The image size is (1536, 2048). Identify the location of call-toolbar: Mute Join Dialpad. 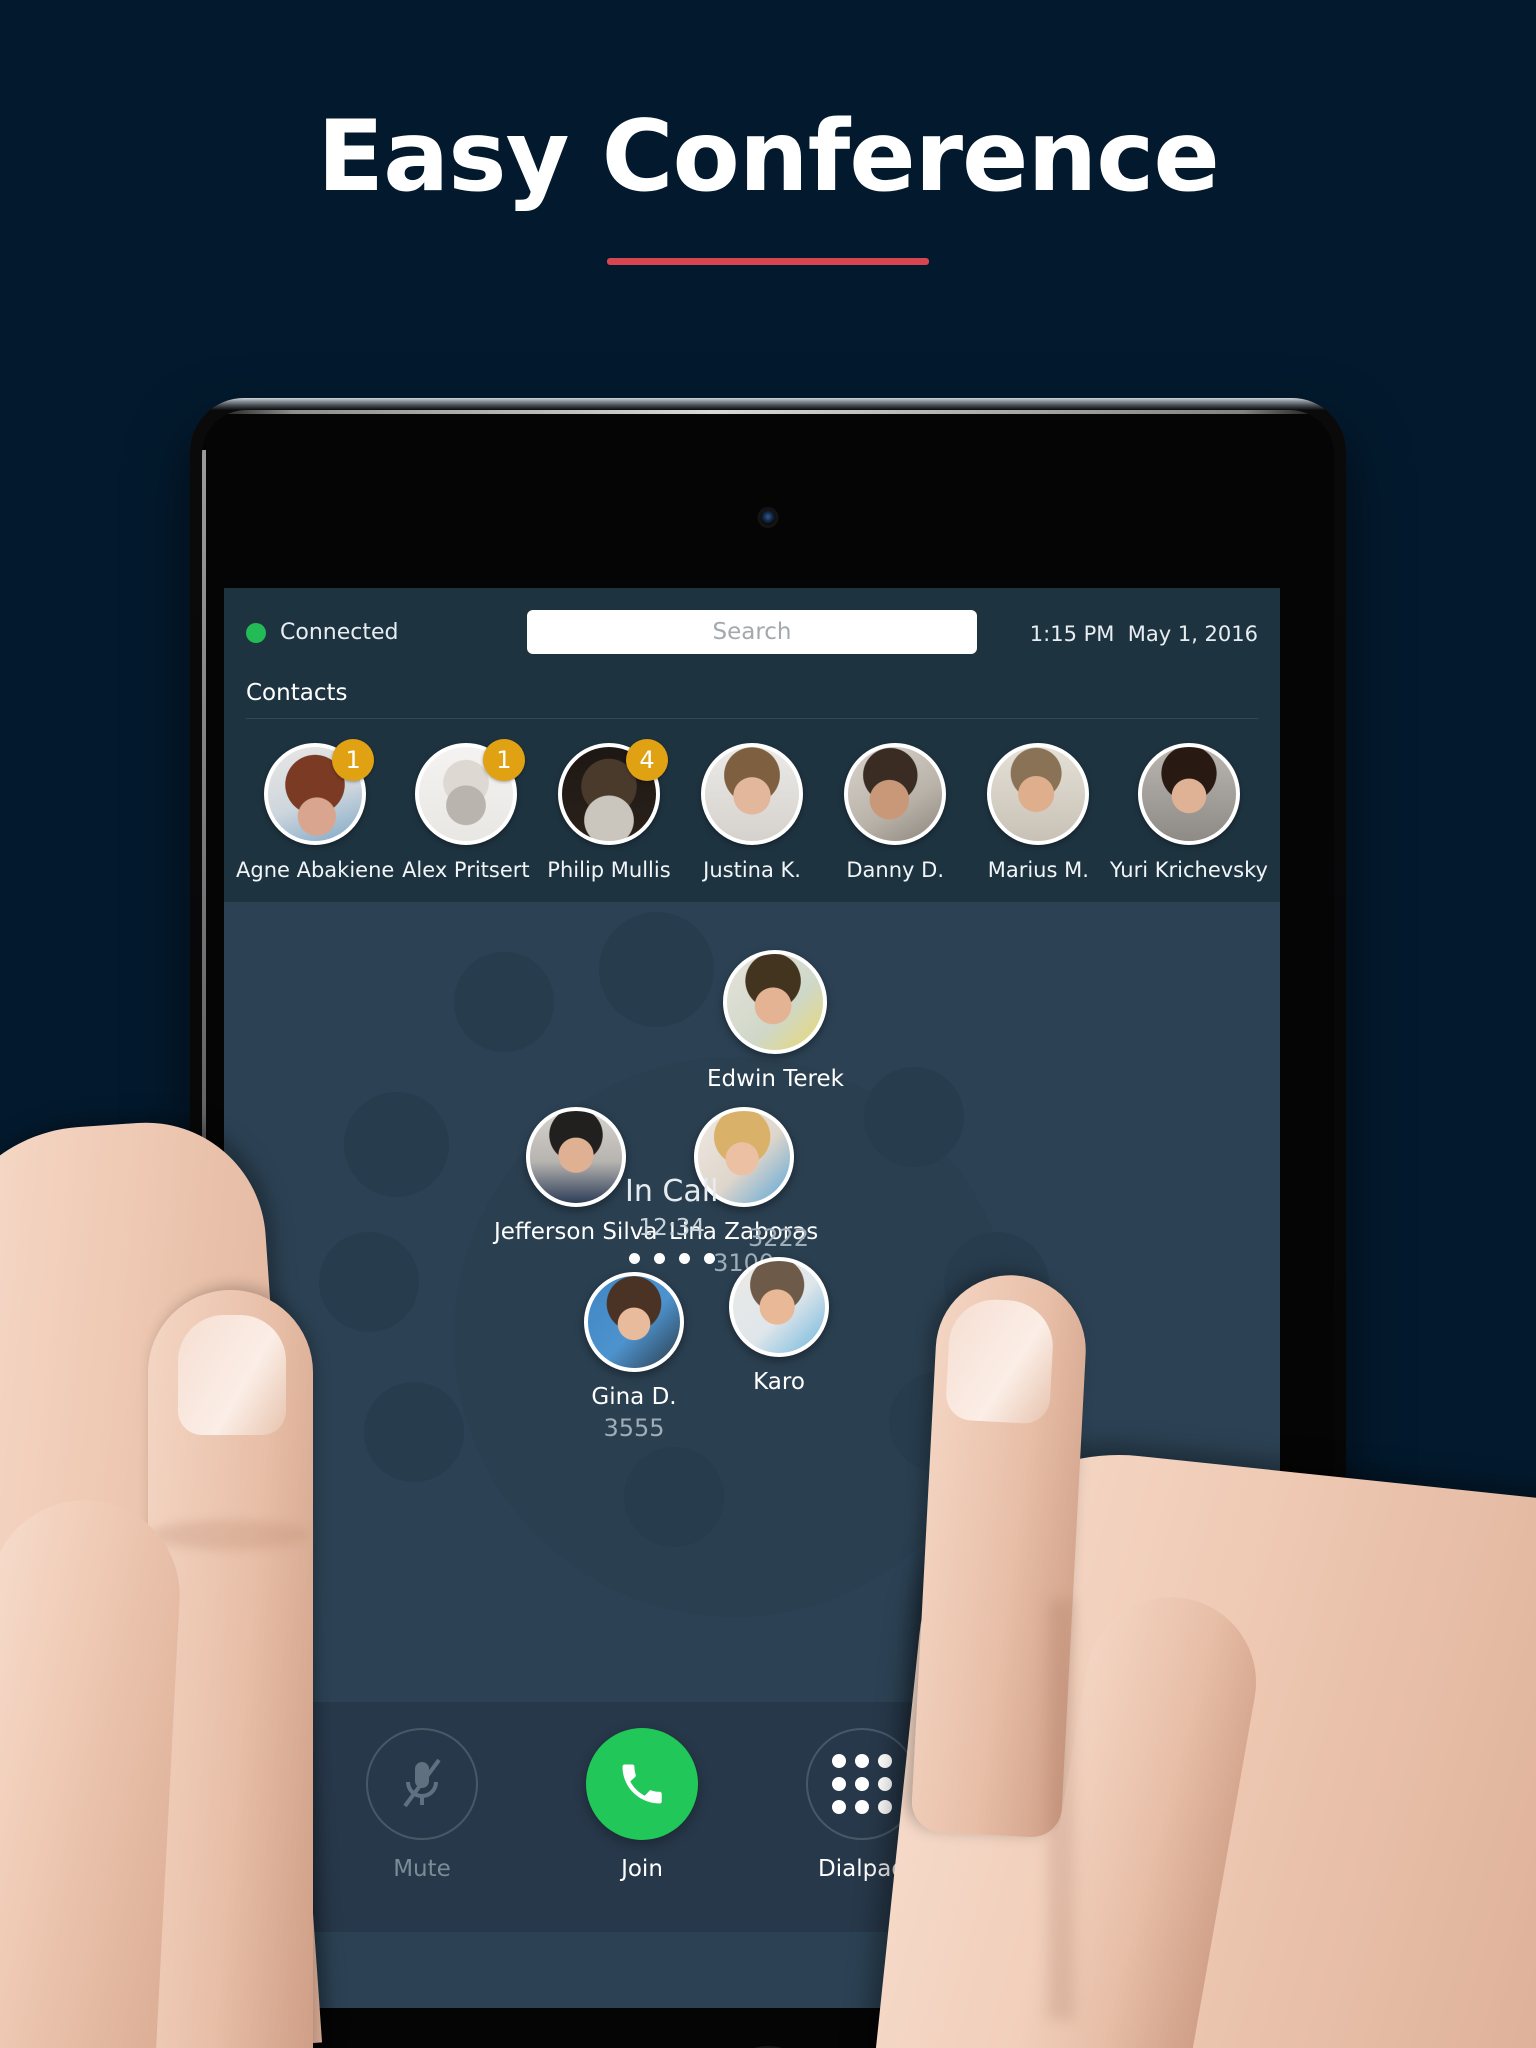
(752, 1817).